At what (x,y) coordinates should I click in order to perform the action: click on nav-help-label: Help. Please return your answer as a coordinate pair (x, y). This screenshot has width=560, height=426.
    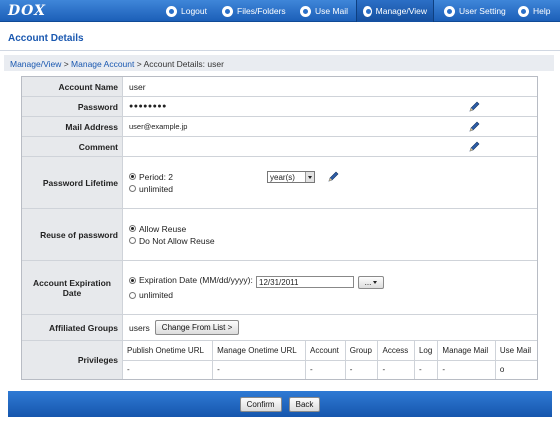
    Looking at the image, I should click on (542, 11).